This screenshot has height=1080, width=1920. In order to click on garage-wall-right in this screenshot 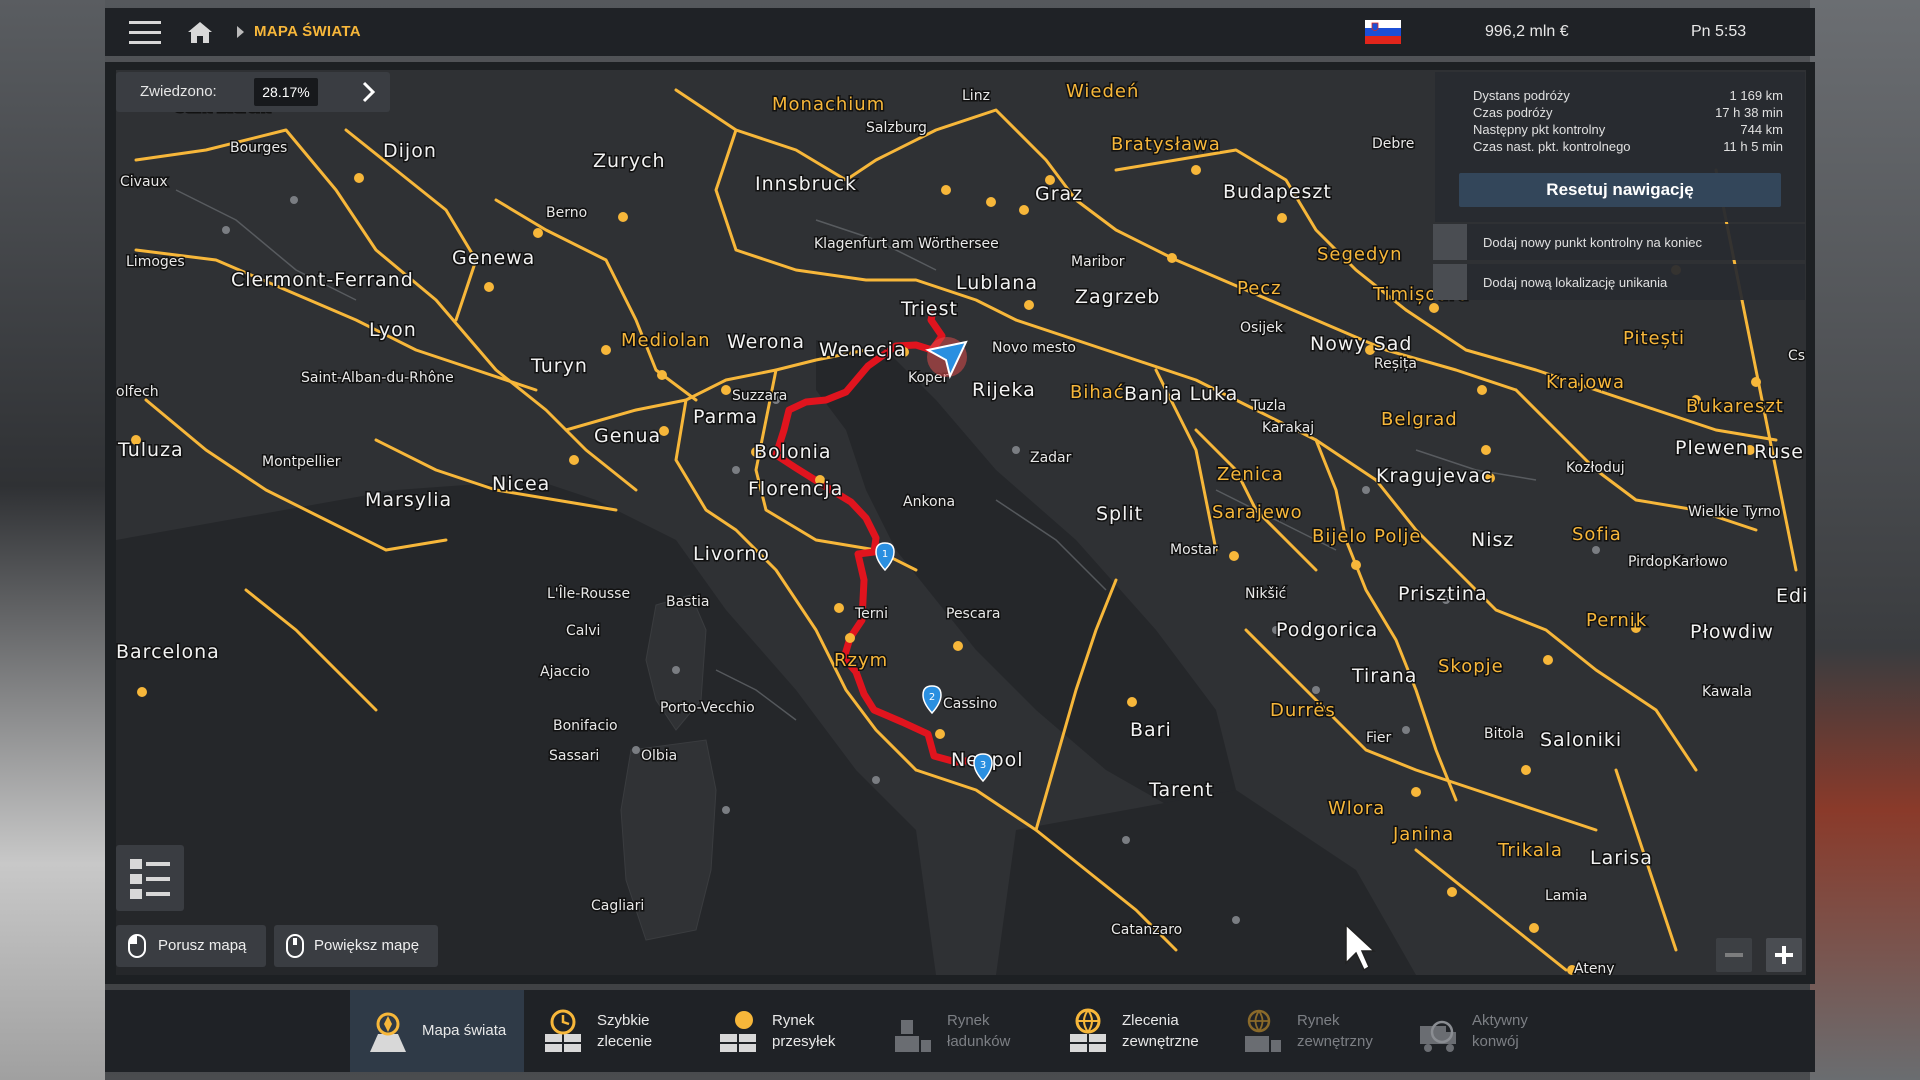, I will do `click(1865, 540)`.